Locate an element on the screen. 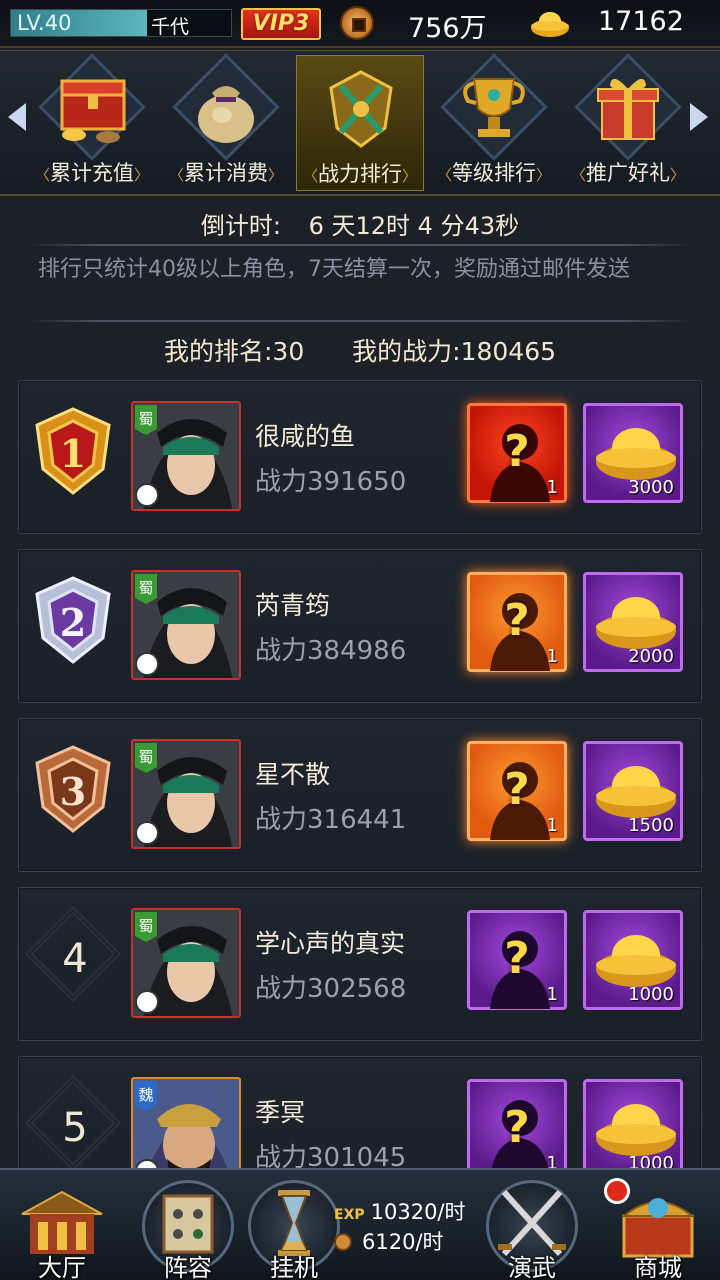 Image resolution: width=720 pixels, height=1280 pixels. tab-cumulative-spending: 累计消费 is located at coordinates (226, 122).